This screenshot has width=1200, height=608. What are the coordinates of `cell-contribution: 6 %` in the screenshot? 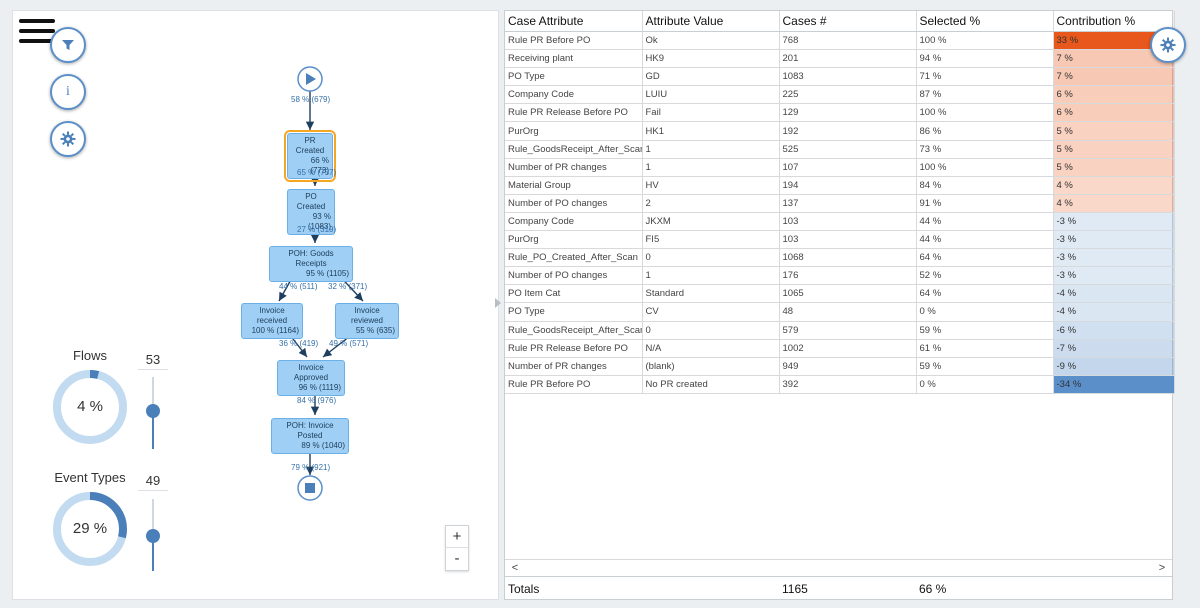 It's located at (1114, 113).